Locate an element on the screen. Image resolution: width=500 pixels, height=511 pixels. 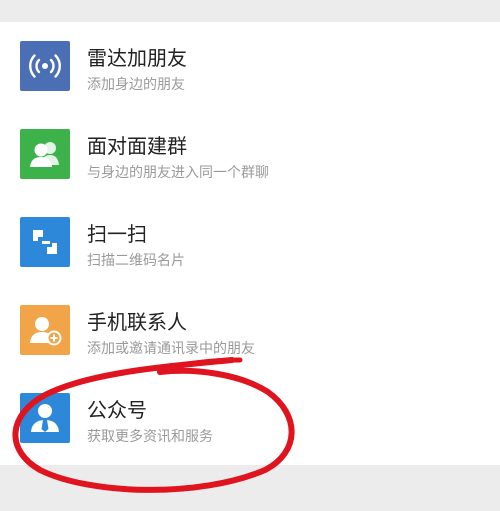
top-spacer is located at coordinates (250, 11).